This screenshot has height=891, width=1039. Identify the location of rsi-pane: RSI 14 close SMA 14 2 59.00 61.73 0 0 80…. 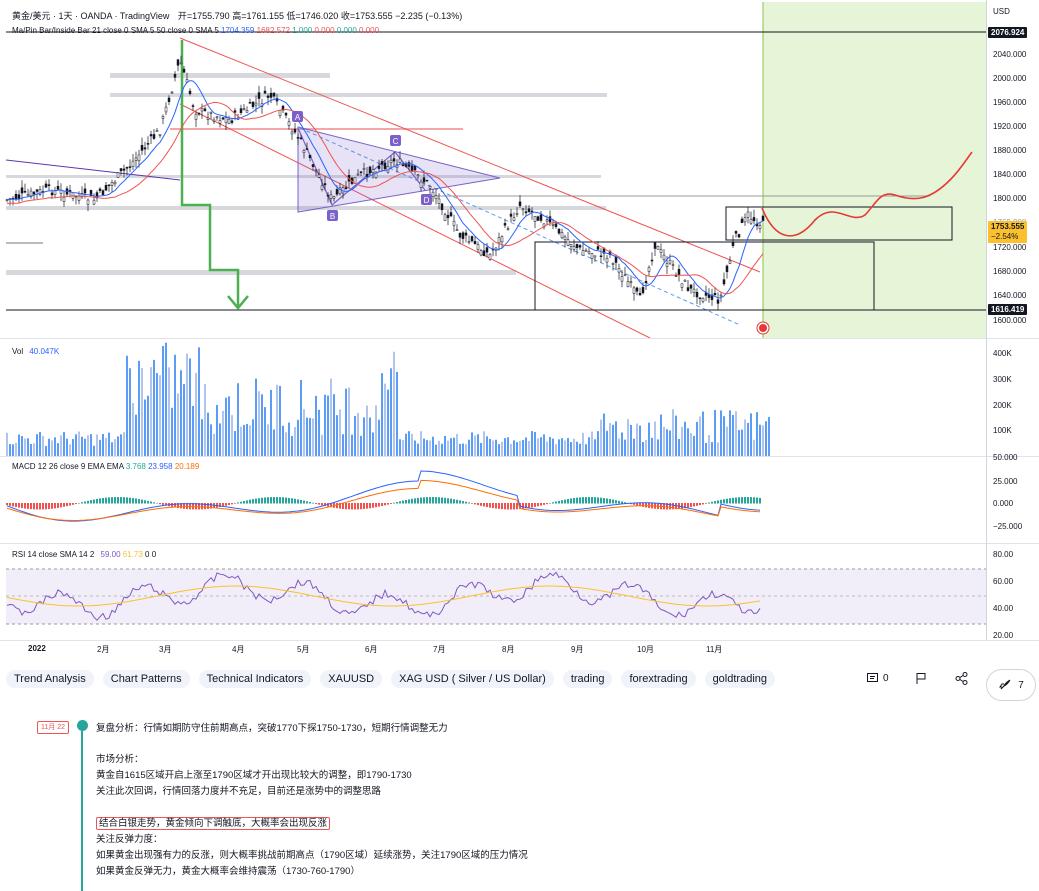
(519, 592).